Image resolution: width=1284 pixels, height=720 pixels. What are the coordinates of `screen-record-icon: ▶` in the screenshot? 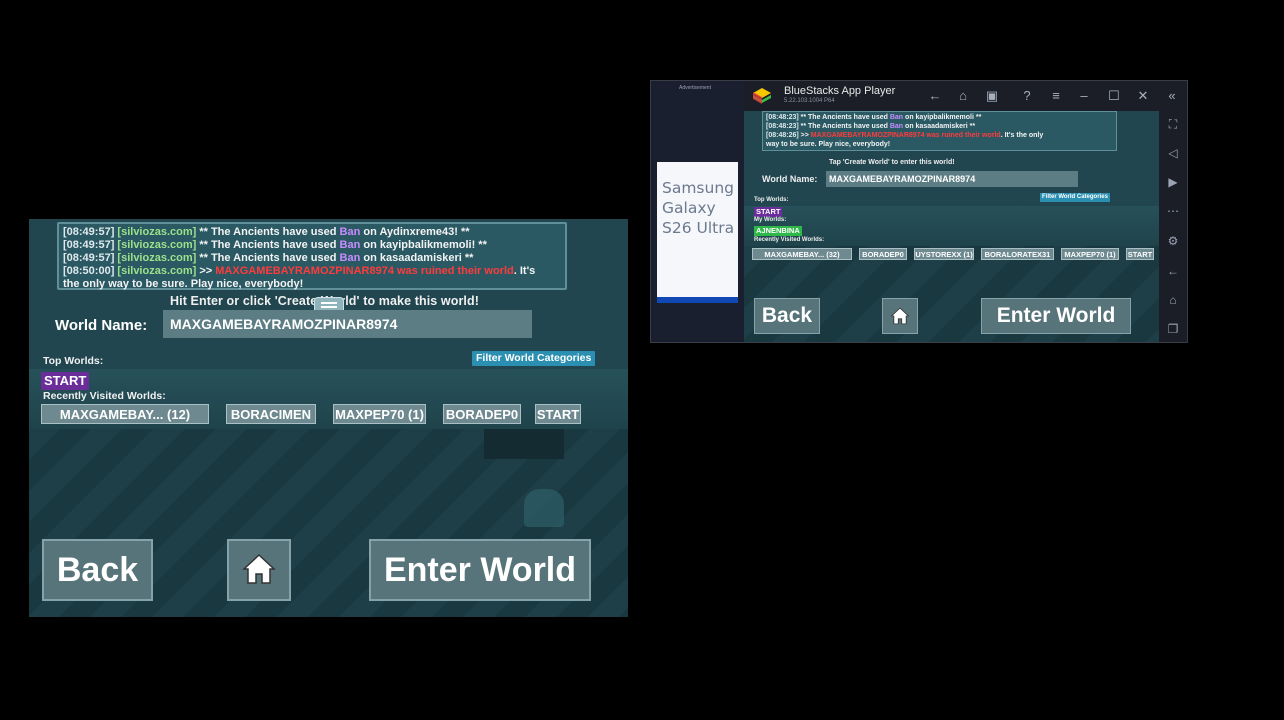 It's located at (1173, 182).